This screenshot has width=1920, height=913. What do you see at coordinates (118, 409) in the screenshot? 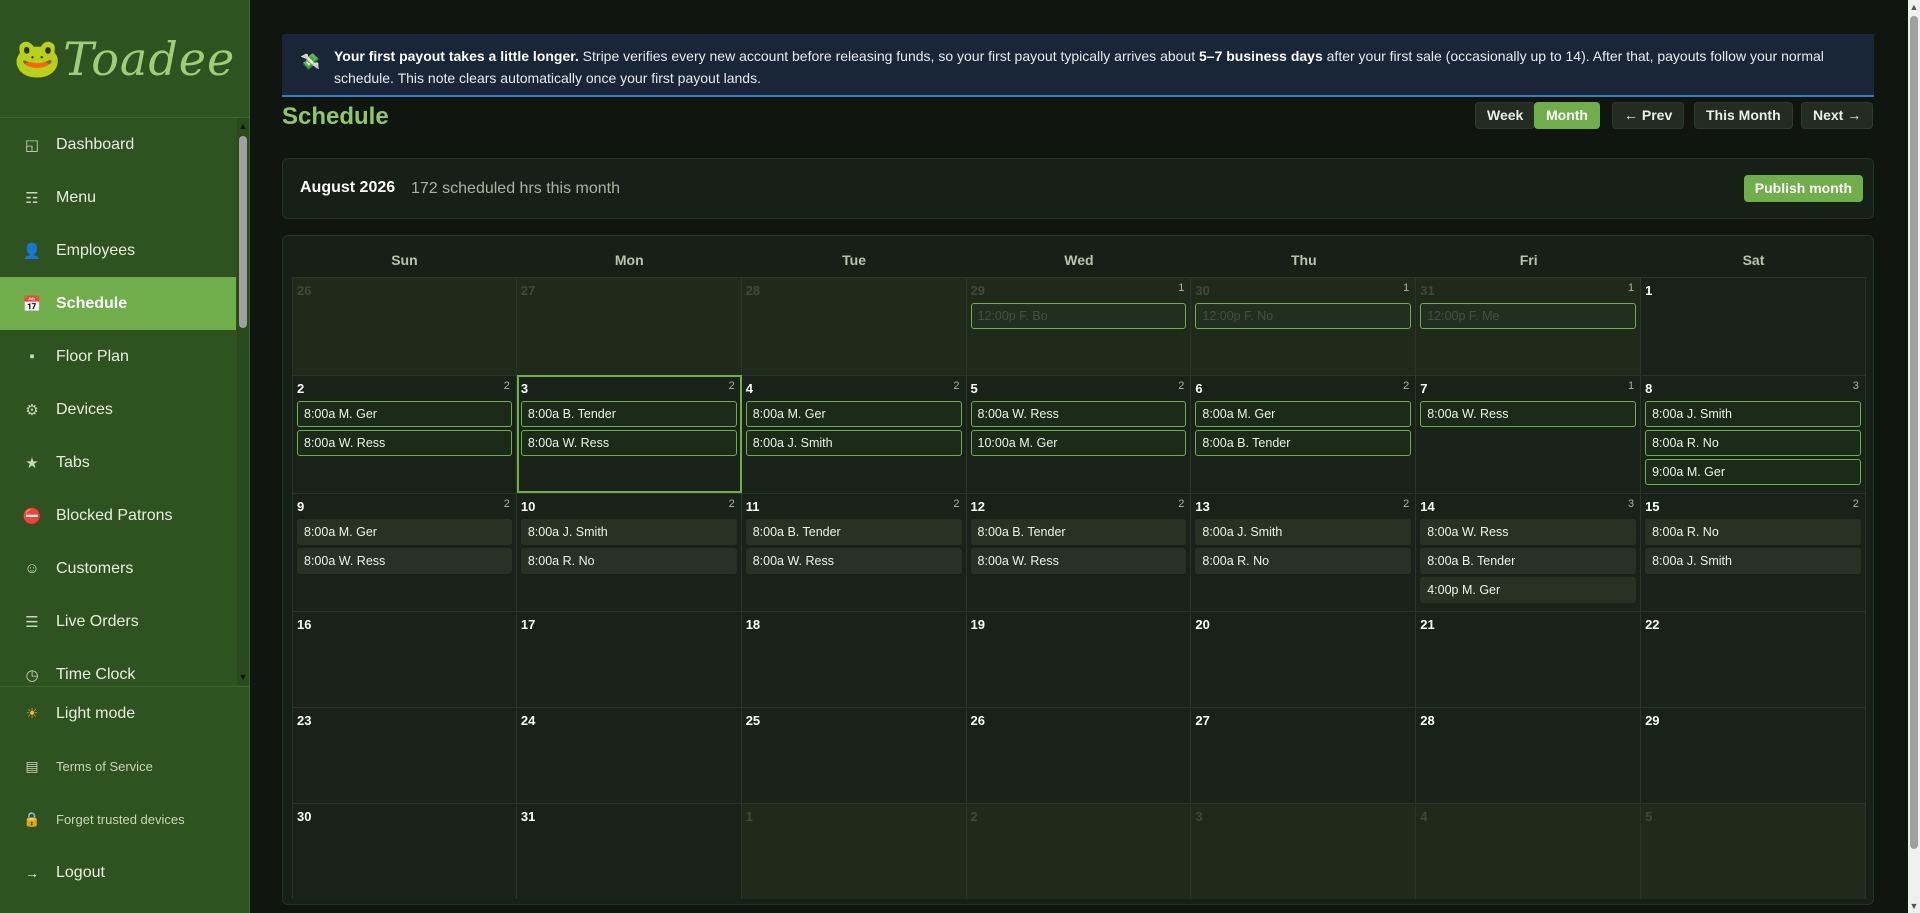
I see `sidebar-item-devices: ⚙ Devices` at bounding box center [118, 409].